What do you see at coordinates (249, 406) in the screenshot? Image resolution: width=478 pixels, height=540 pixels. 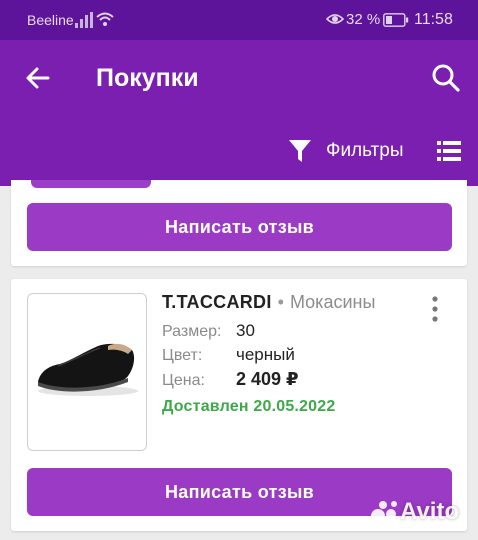 I see `delivery-status: Доставлен 20.05.2022` at bounding box center [249, 406].